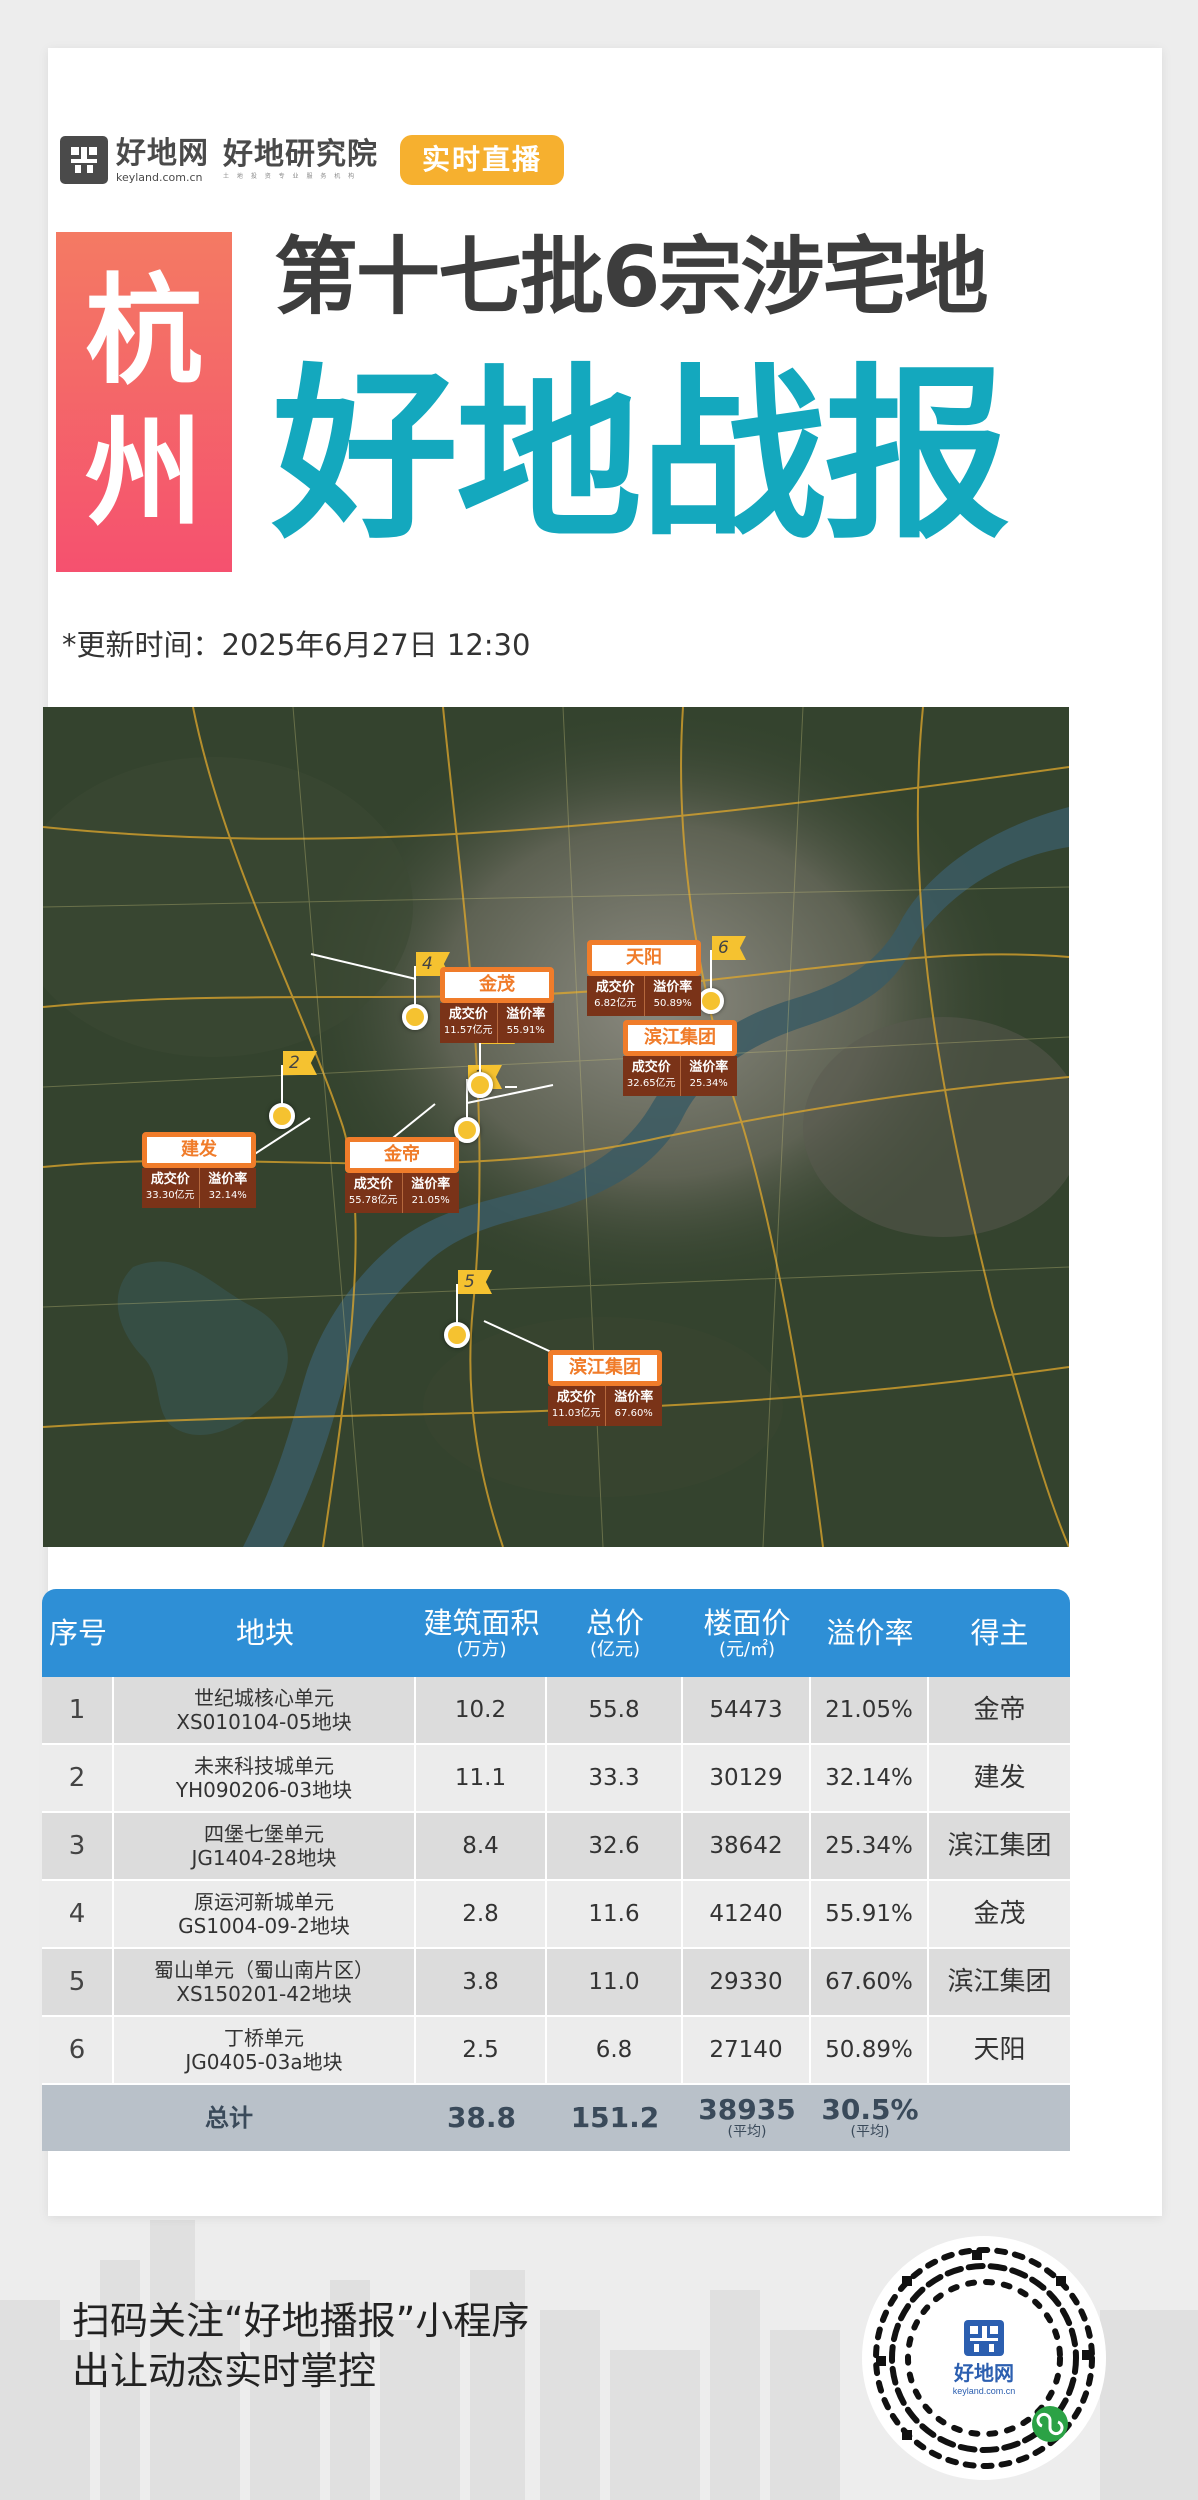 This screenshot has width=1198, height=2500. What do you see at coordinates (481, 1649) in the screenshot?
I see `column-unit: (万方)` at bounding box center [481, 1649].